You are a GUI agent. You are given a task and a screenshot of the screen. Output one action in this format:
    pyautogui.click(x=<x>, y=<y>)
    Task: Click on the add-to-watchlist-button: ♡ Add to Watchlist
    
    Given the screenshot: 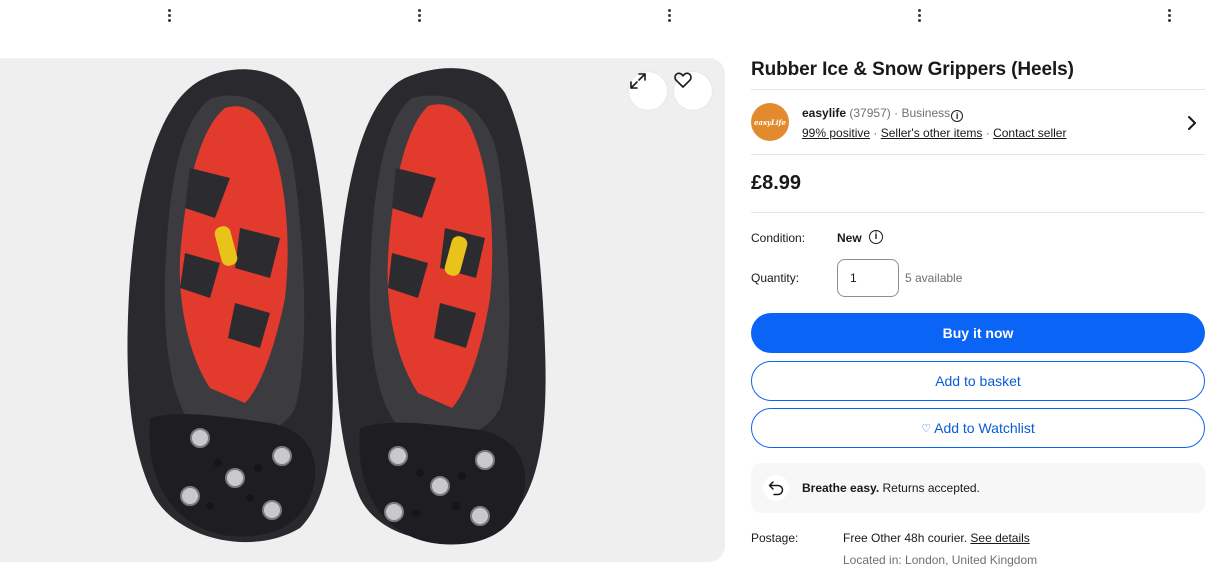 What is the action you would take?
    pyautogui.click(x=978, y=428)
    